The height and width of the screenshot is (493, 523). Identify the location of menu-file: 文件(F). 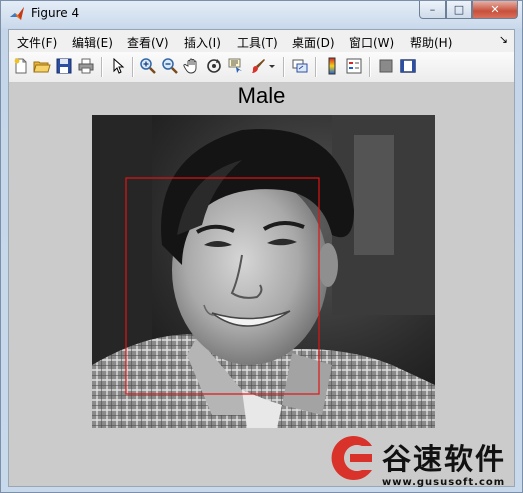
(37, 42).